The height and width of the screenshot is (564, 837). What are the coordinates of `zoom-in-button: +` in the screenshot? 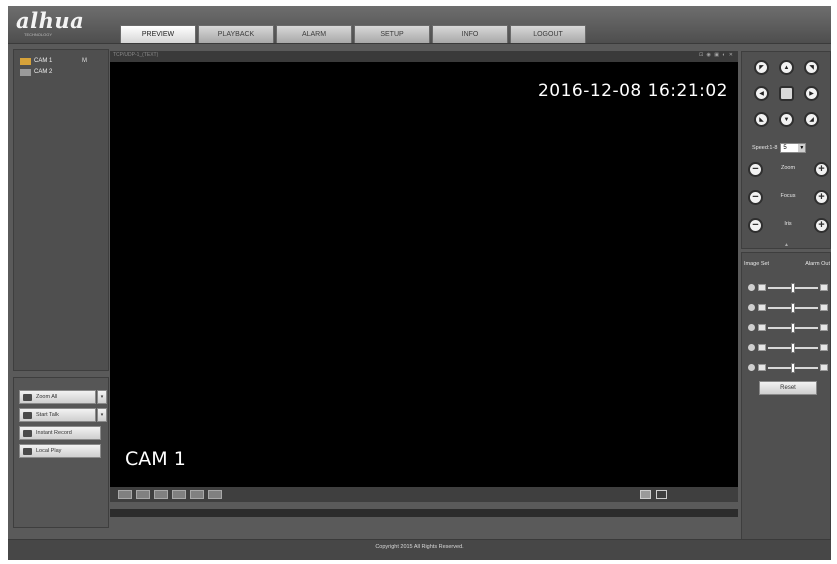 It's located at (821, 169).